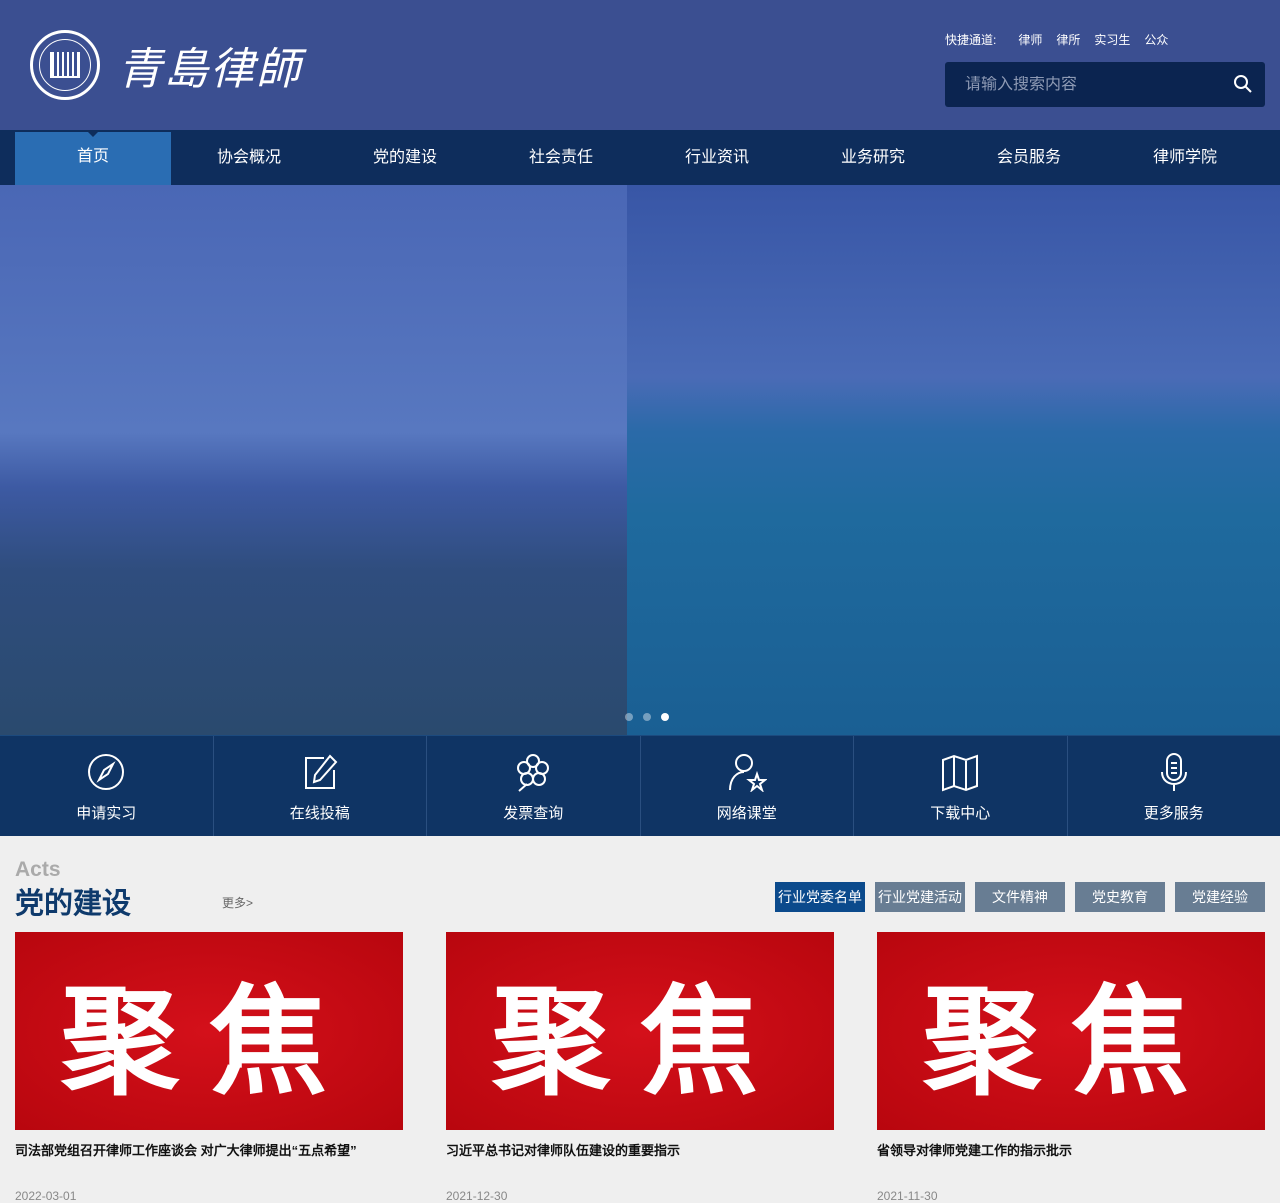  What do you see at coordinates (1029, 157) in the screenshot?
I see `nav-member: 会员服务` at bounding box center [1029, 157].